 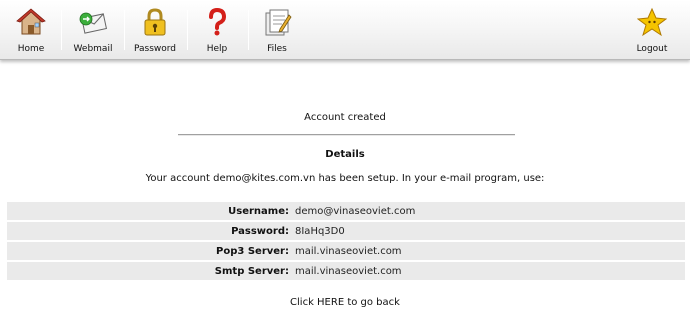 I want to click on table-row: Pop3 Server: mail.vinaseoviet.com, so click(x=346, y=251).